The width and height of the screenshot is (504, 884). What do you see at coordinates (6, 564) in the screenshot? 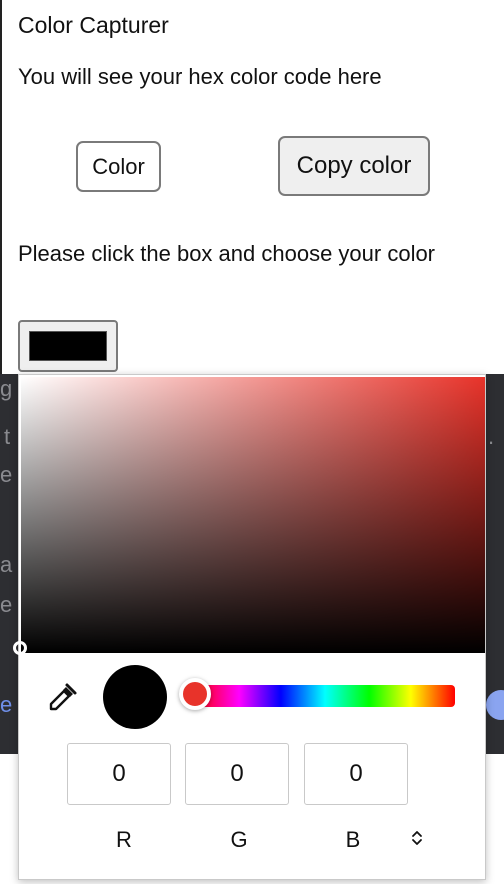
I see `background-text-fragment: a` at bounding box center [6, 564].